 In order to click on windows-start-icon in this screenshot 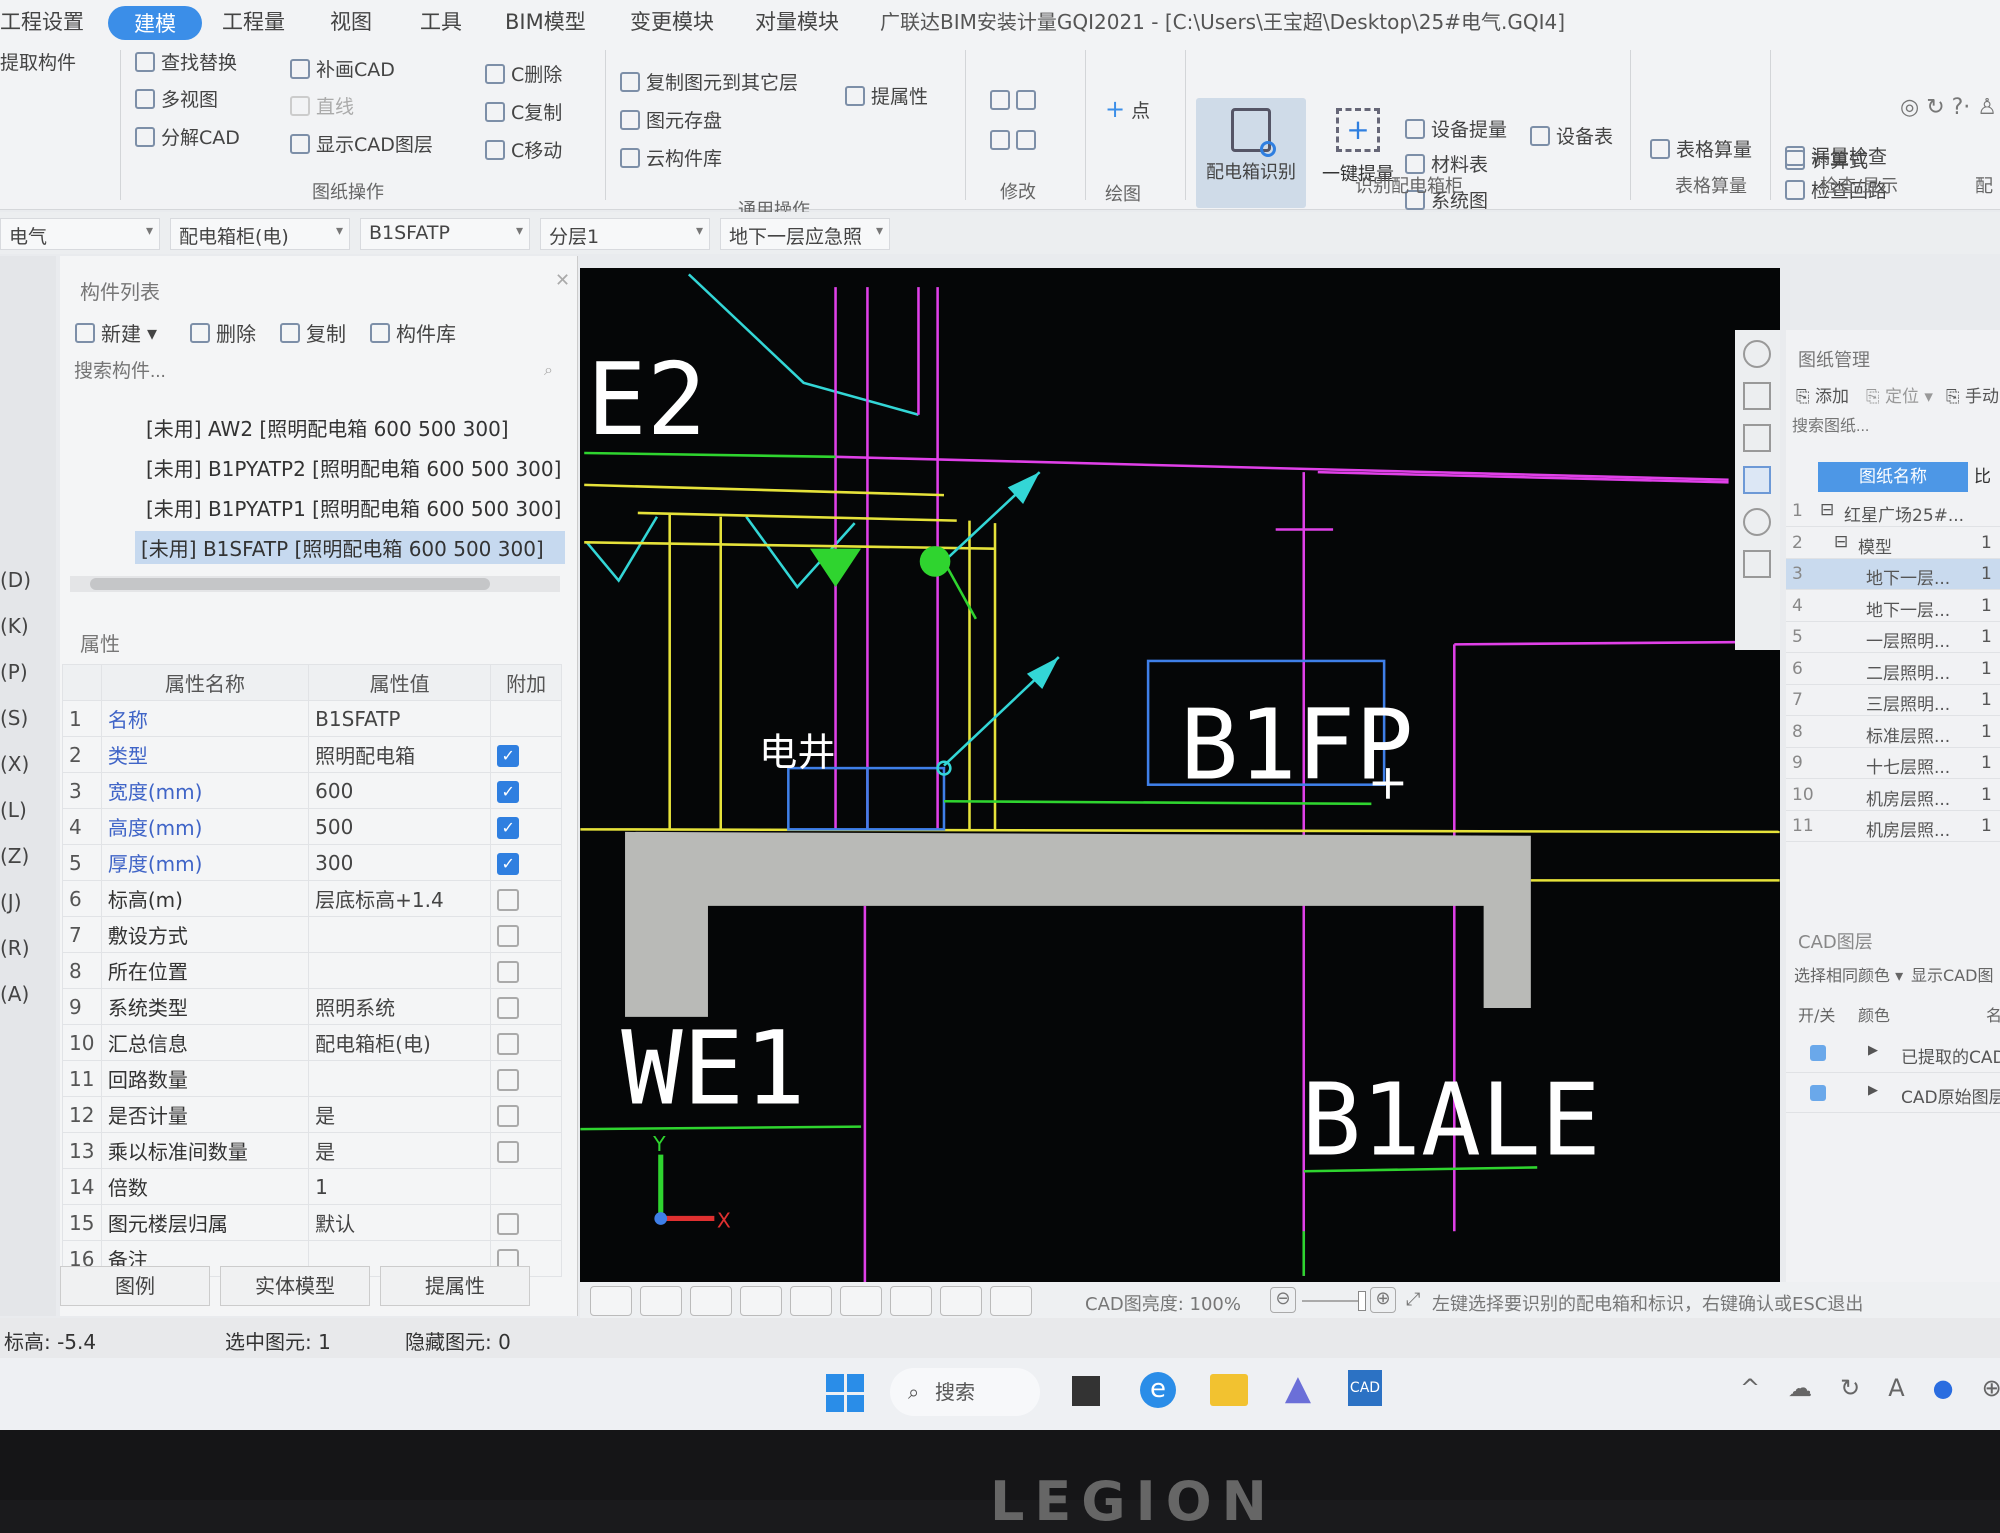, I will do `click(845, 1393)`.